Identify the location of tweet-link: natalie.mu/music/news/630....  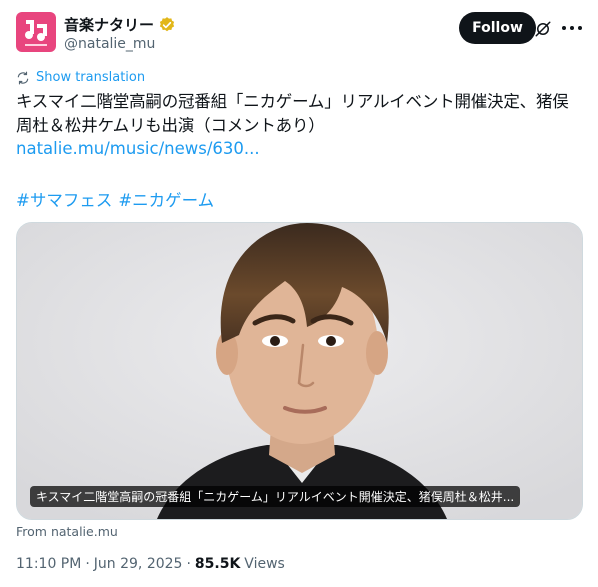
(138, 148).